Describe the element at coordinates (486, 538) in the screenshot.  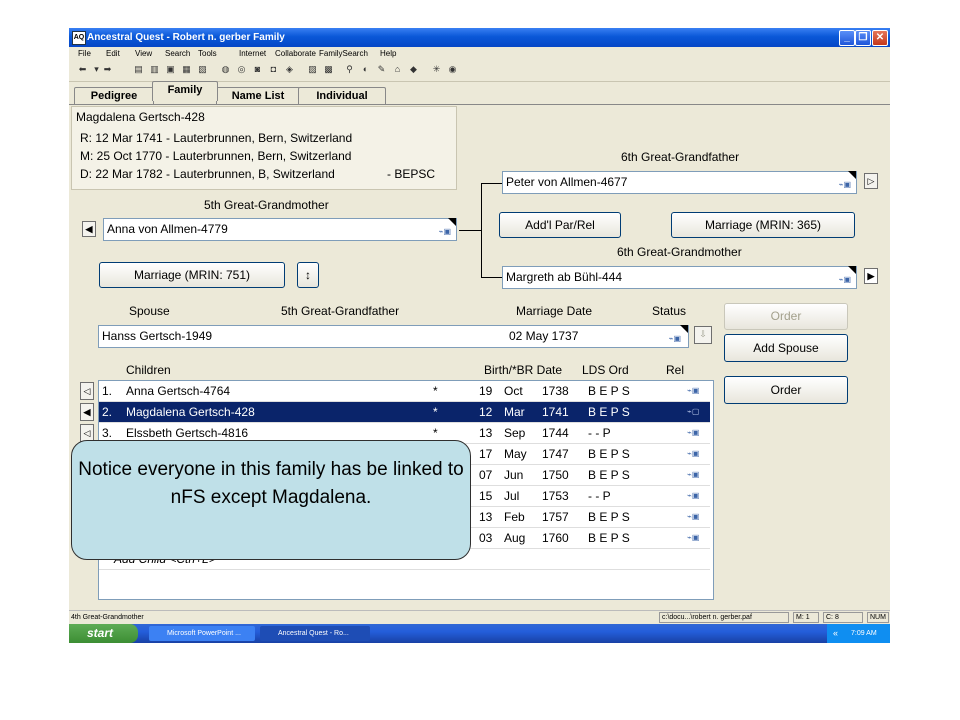
I see `child-day: 03` at that location.